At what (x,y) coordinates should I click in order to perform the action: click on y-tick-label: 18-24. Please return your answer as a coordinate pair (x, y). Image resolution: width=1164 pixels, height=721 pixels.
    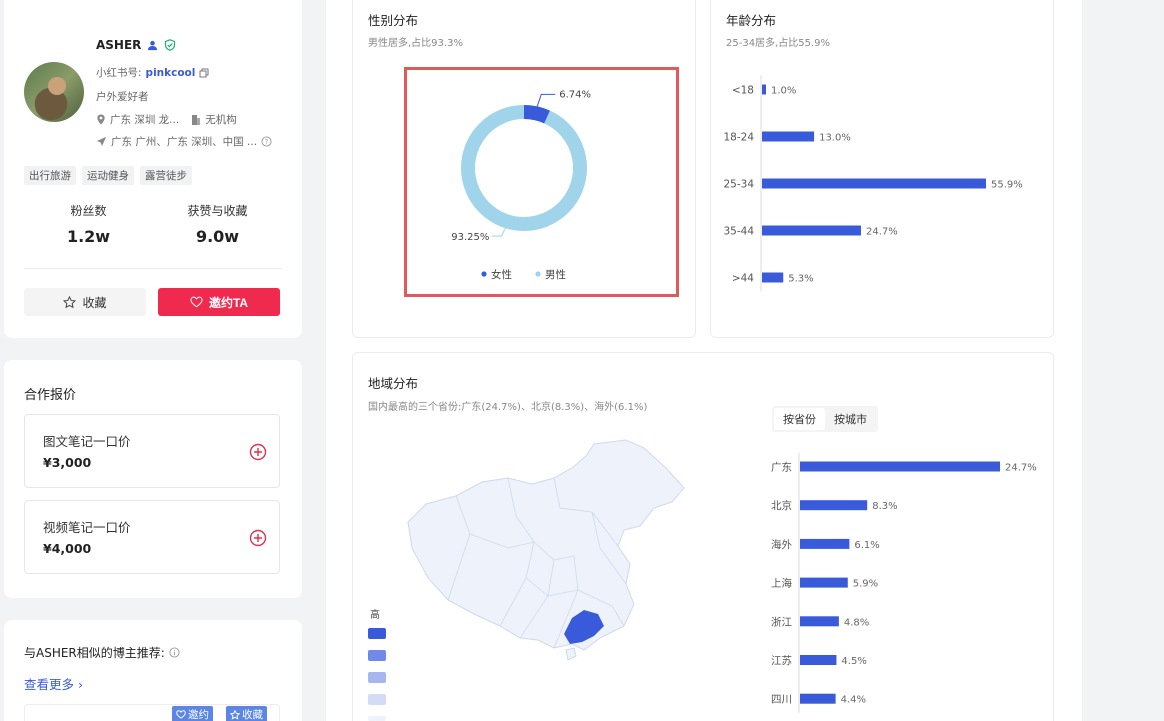
    Looking at the image, I should click on (738, 138).